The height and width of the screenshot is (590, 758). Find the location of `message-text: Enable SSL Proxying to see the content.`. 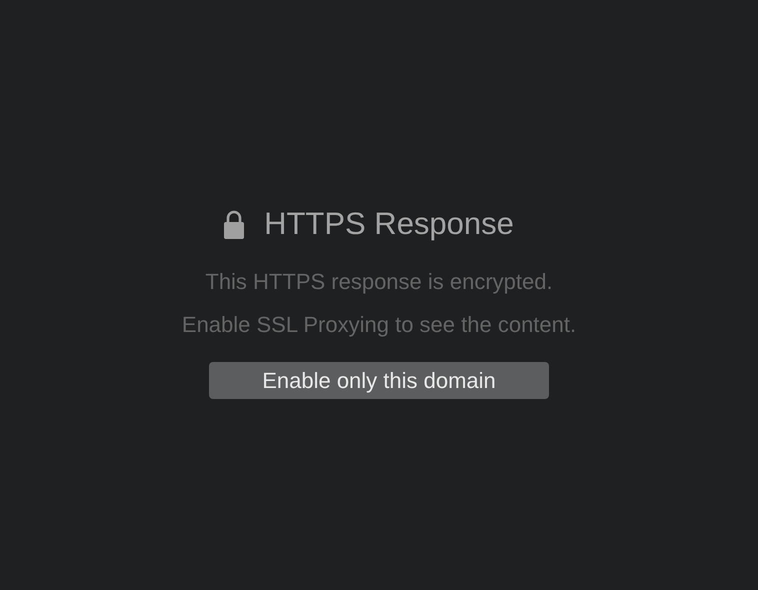

message-text: Enable SSL Proxying to see the content. is located at coordinates (379, 325).